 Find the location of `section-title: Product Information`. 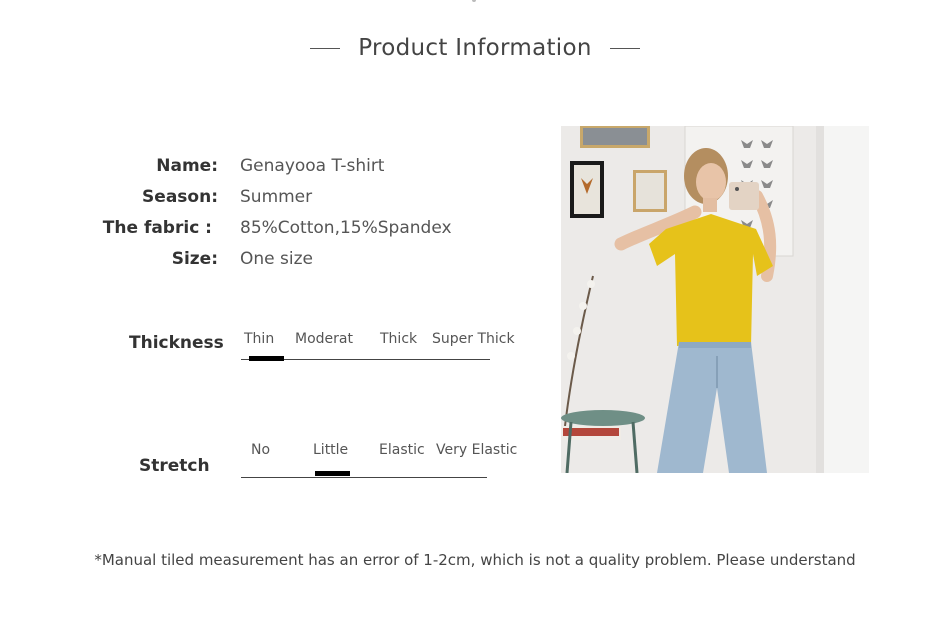

section-title: Product Information is located at coordinates (475, 48).